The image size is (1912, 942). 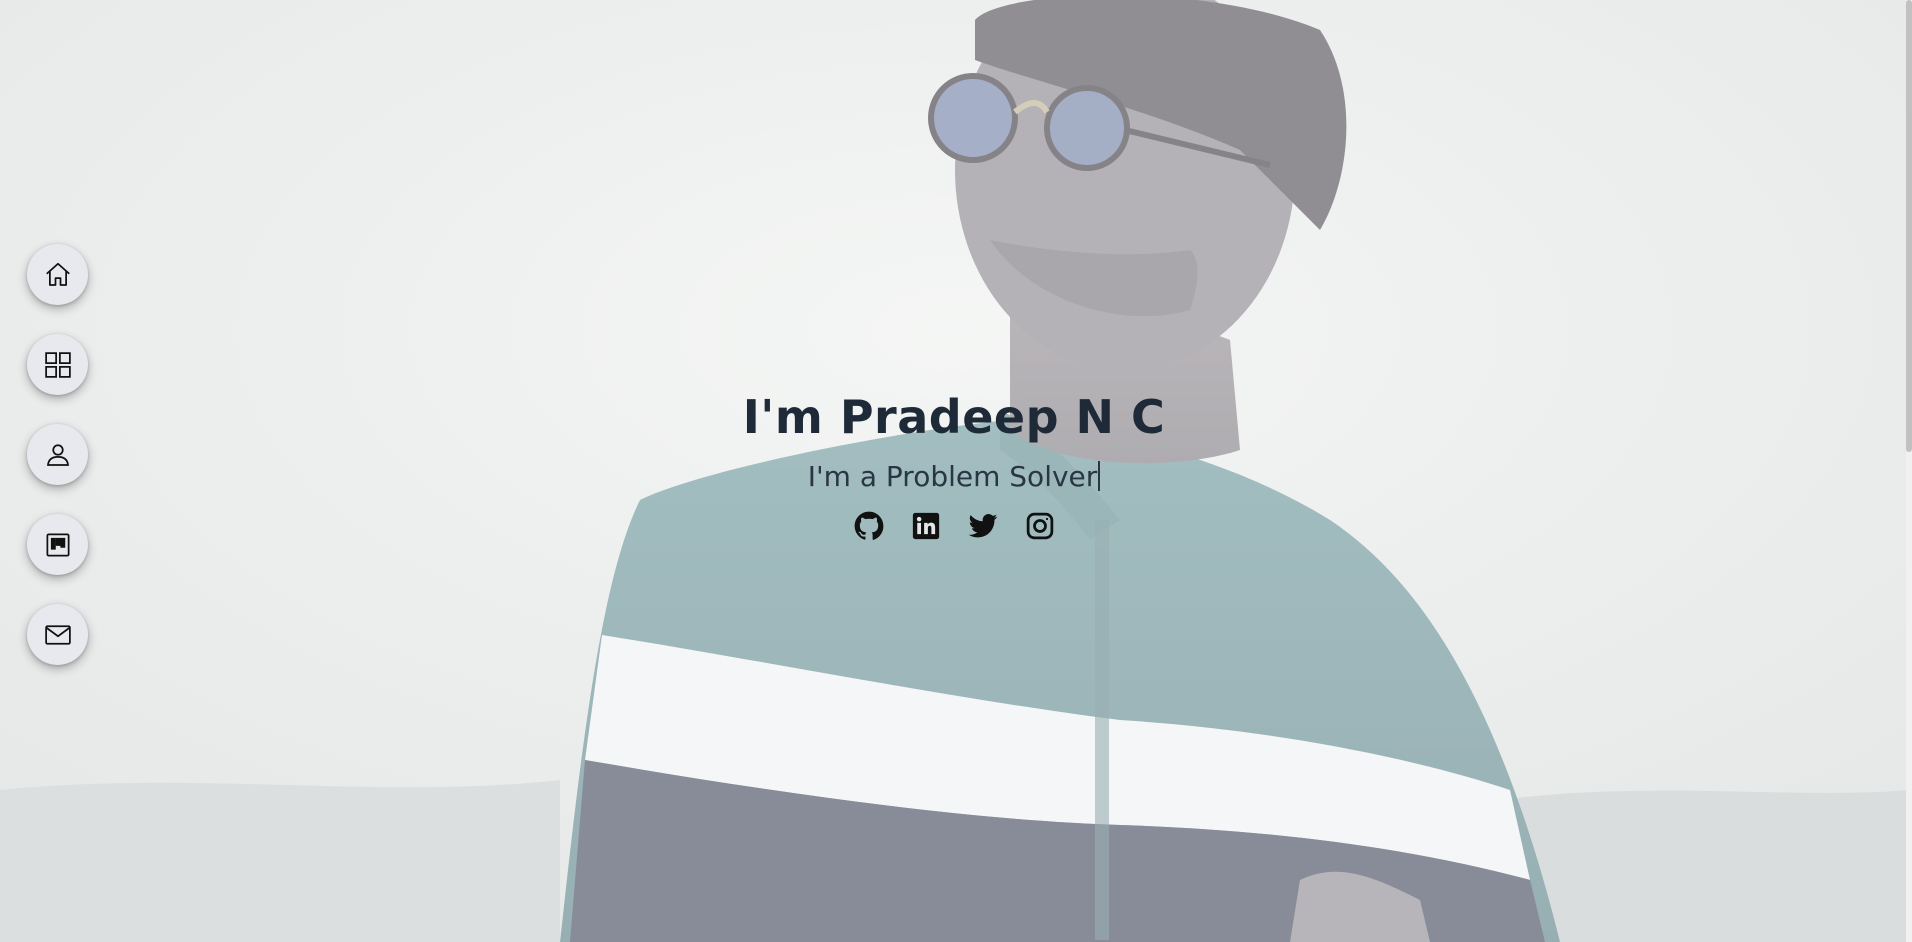 I want to click on twitter-link, so click(x=983, y=526).